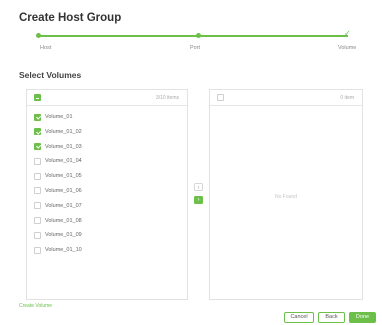 The width and height of the screenshot is (382, 325). Describe the element at coordinates (63, 250) in the screenshot. I see `volume-name: Volume_01_10` at that location.